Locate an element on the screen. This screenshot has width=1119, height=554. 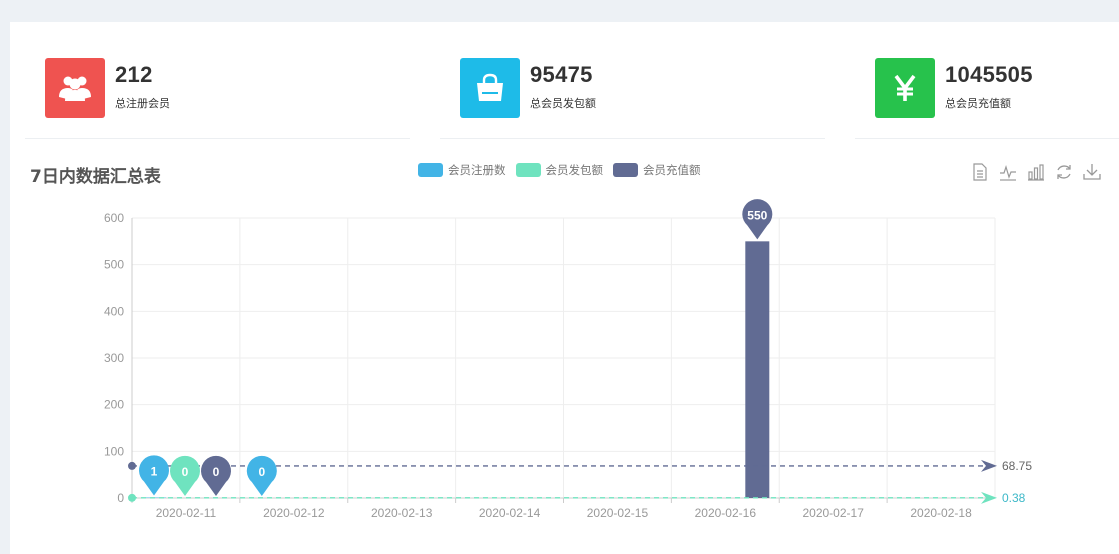
x-tick-label: 2020-02-13 is located at coordinates (402, 513).